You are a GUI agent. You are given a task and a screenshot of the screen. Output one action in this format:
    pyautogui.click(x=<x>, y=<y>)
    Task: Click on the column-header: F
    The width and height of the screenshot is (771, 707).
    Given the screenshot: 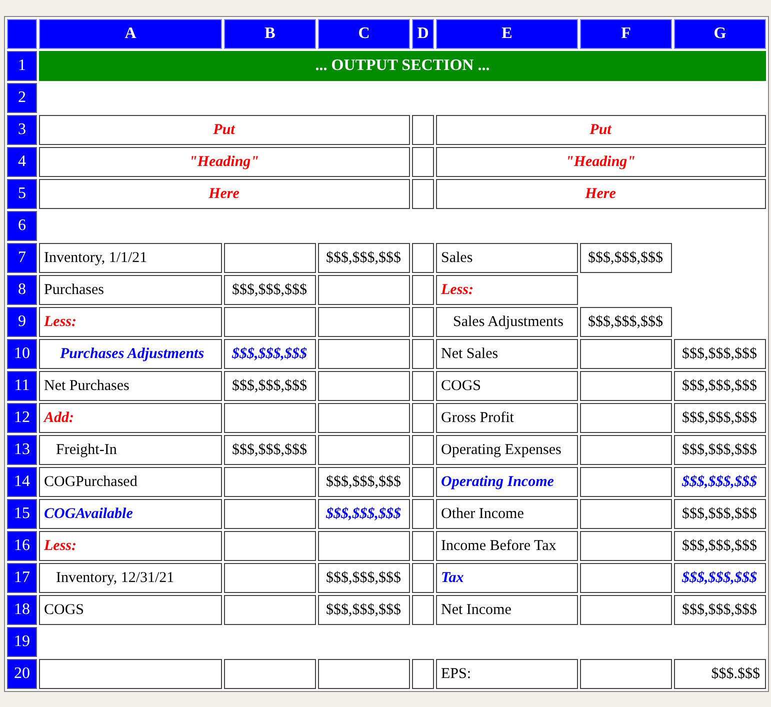 What is the action you would take?
    pyautogui.click(x=626, y=34)
    